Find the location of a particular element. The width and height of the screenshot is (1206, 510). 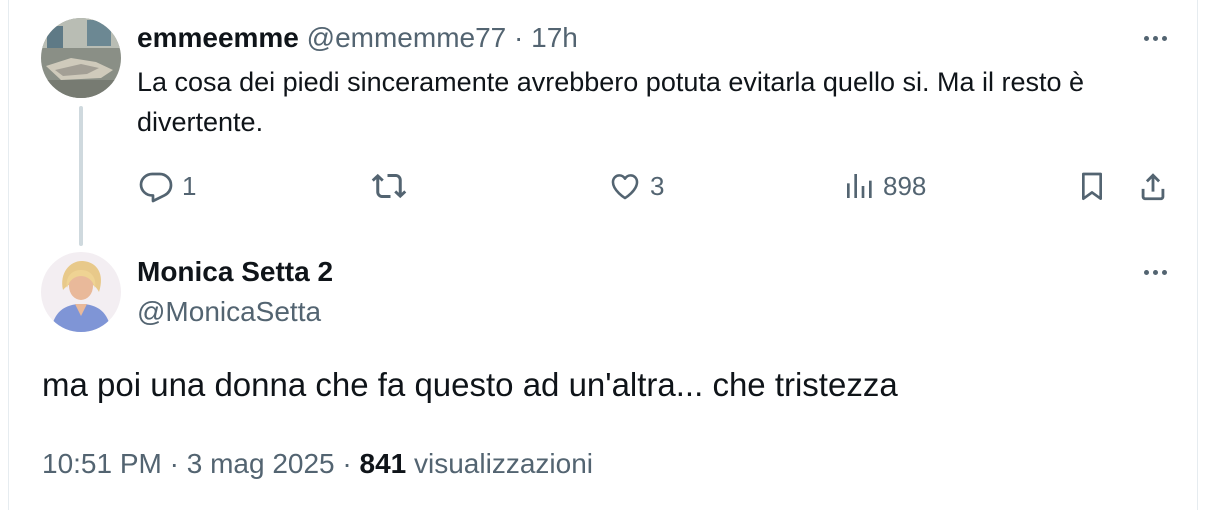

like-count: 3 is located at coordinates (657, 185).